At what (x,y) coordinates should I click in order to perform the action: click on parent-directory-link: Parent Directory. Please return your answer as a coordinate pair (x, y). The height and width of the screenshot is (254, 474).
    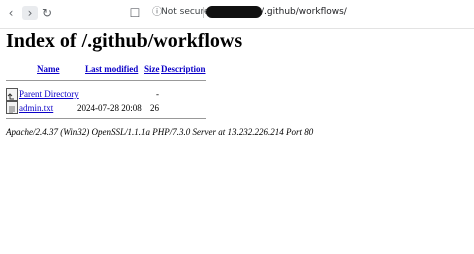
    Looking at the image, I should click on (49, 94).